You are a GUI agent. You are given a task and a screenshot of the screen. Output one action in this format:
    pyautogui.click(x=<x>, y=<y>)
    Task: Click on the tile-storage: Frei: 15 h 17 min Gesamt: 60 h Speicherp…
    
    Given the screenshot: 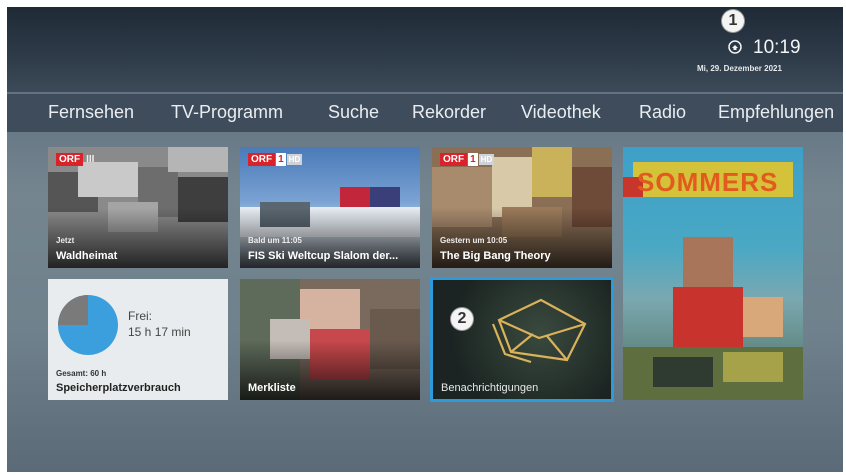 What is the action you would take?
    pyautogui.click(x=138, y=339)
    